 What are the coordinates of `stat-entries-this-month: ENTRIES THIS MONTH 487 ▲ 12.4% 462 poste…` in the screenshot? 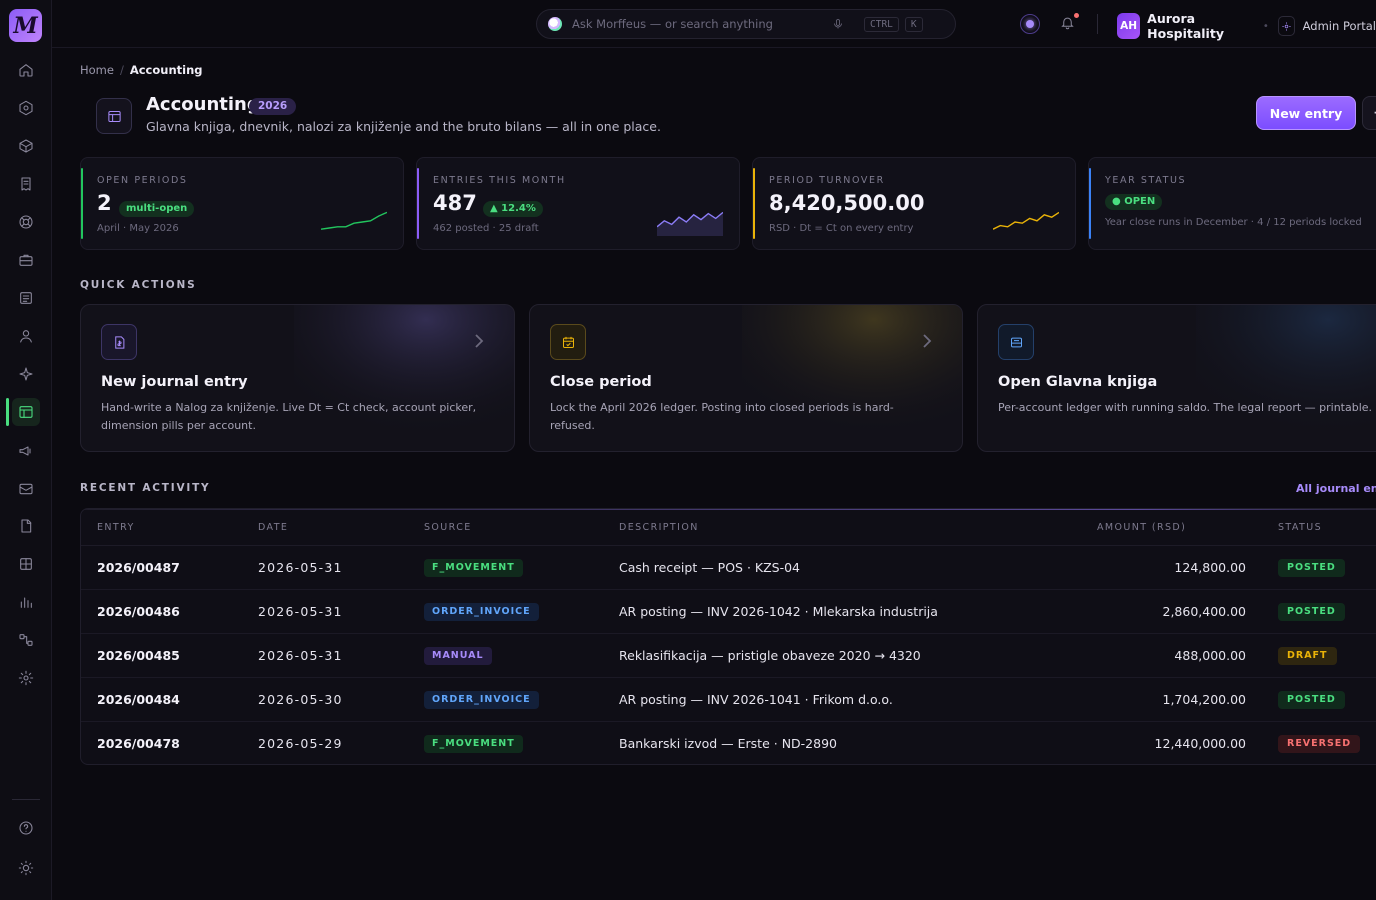 It's located at (578, 203).